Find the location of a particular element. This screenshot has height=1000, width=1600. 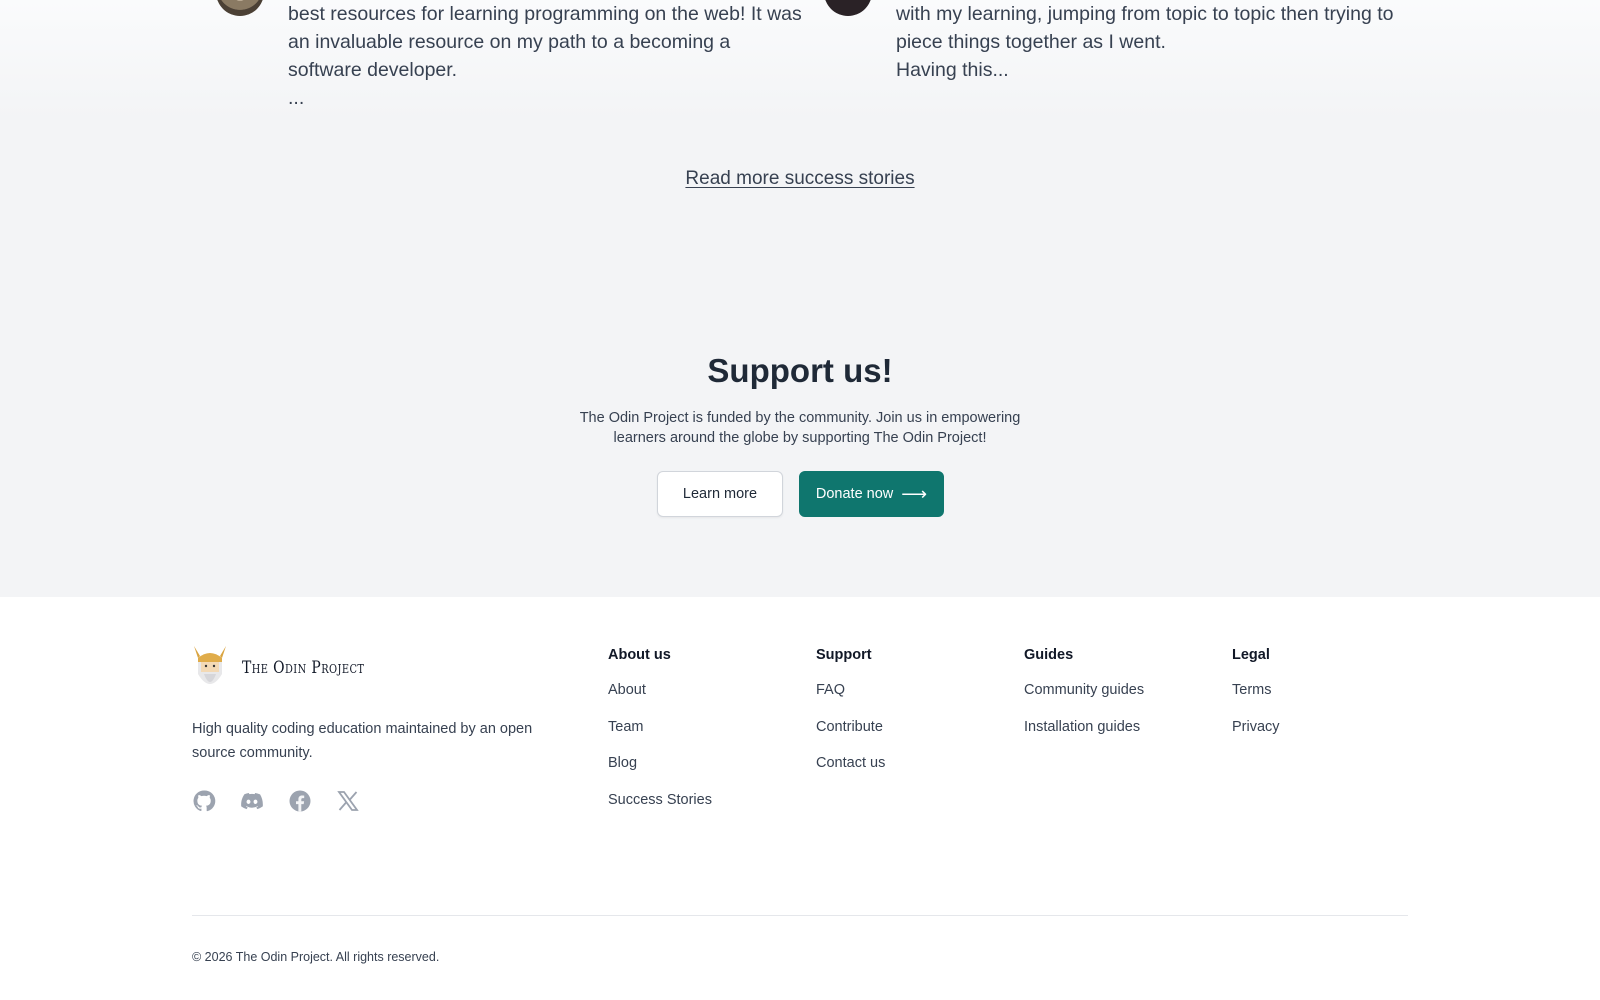

read-more-success-stories-link: Read more success stories is located at coordinates (799, 178).